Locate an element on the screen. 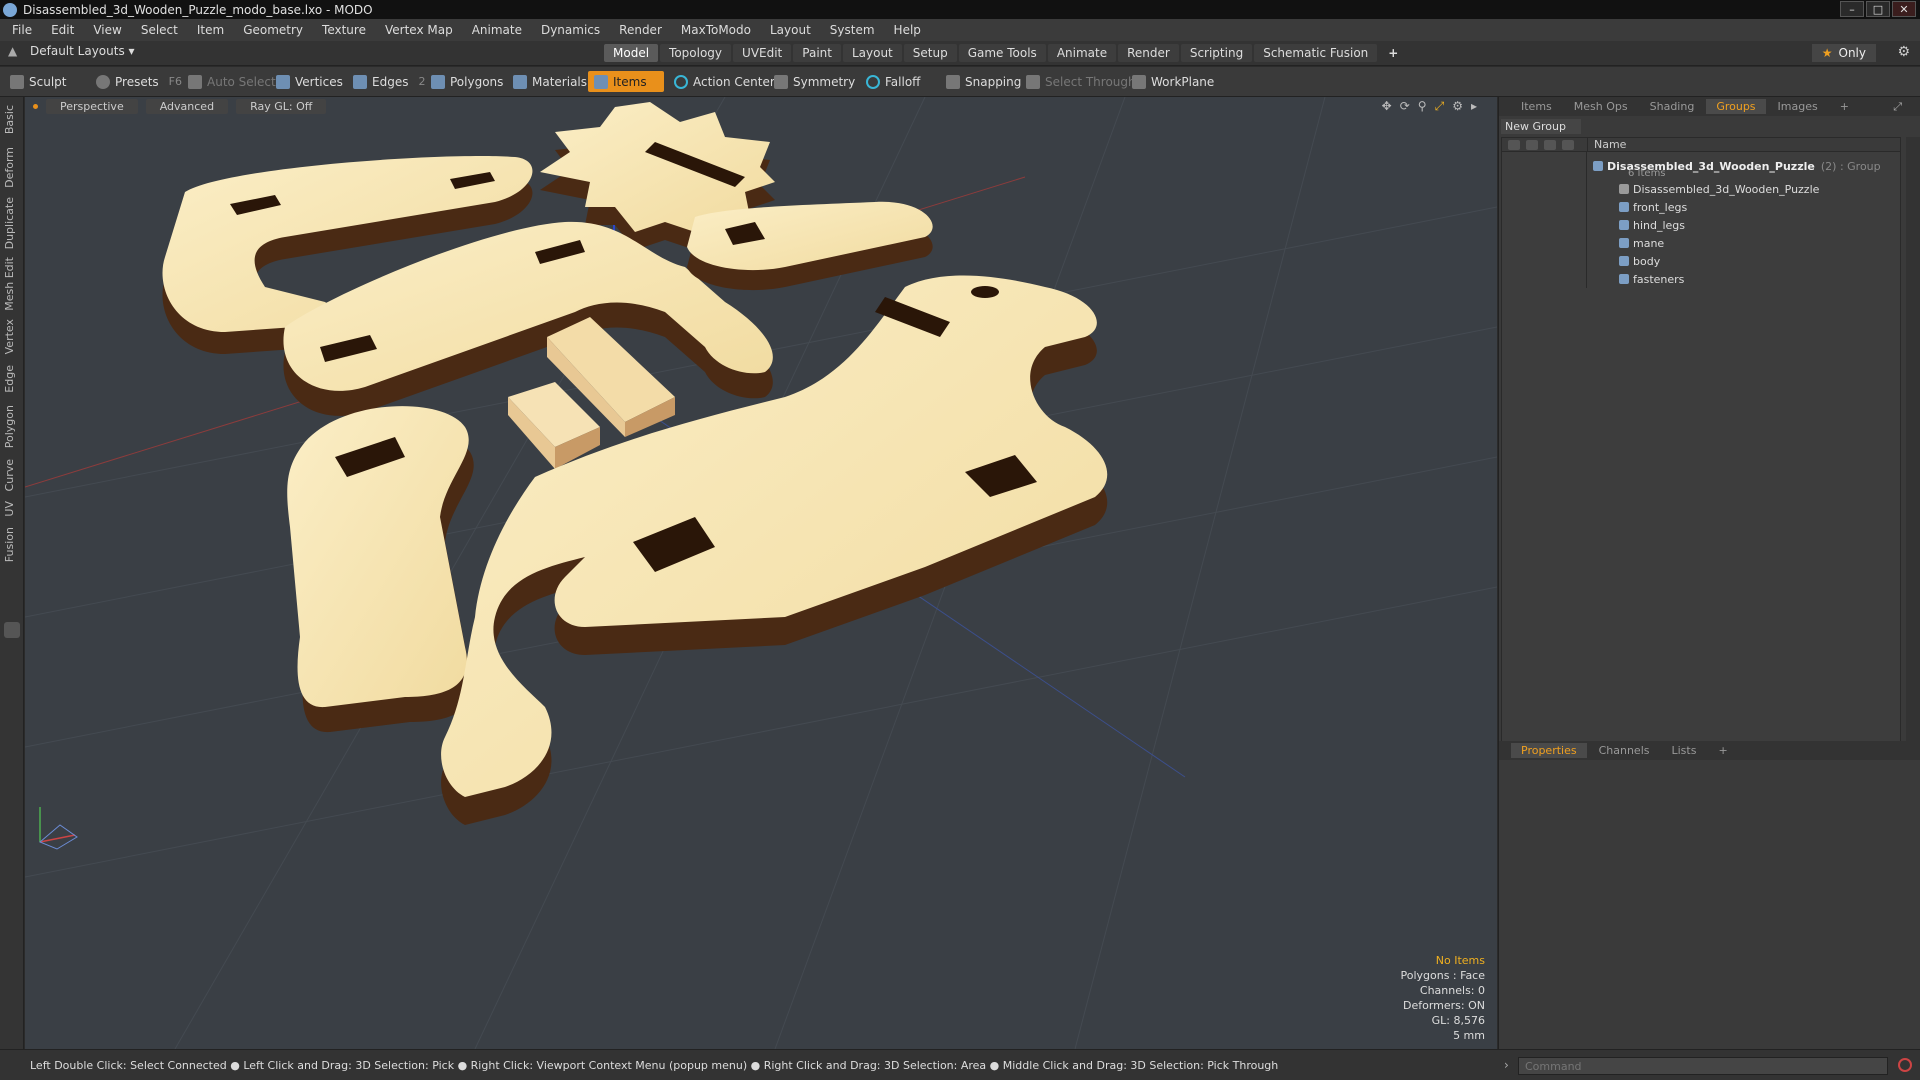  strip-toggle-button is located at coordinates (12, 630).